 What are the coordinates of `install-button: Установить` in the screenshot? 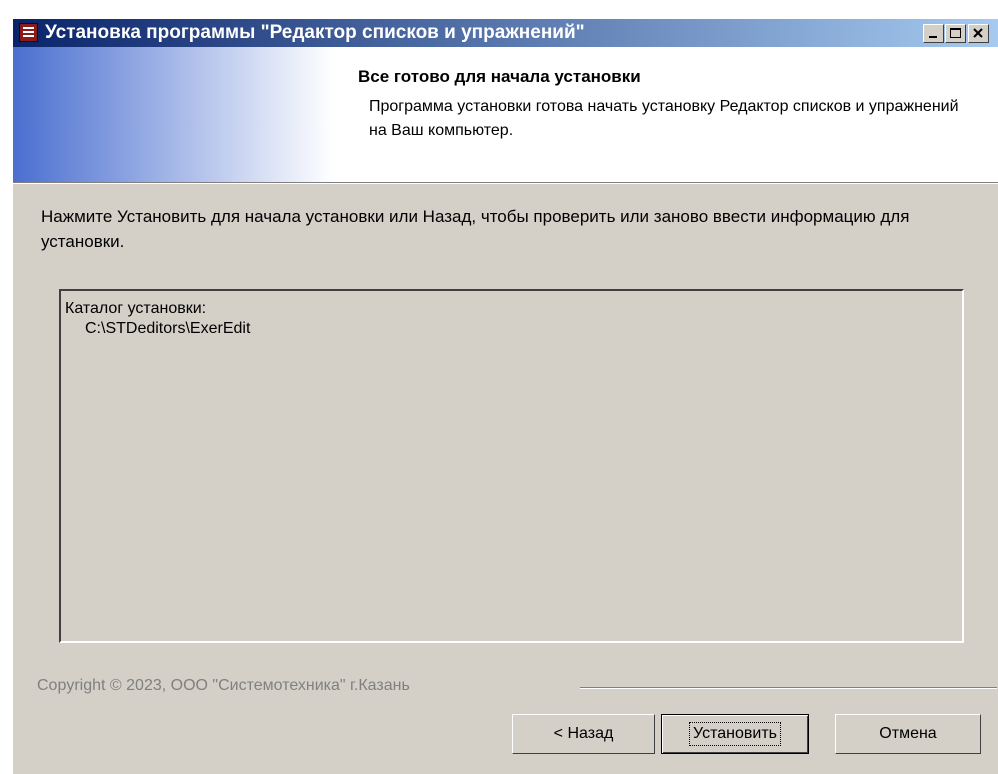 It's located at (735, 734).